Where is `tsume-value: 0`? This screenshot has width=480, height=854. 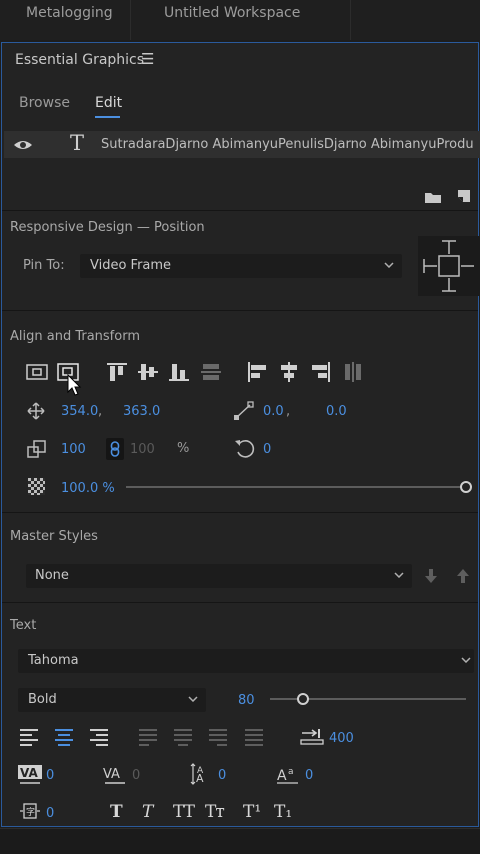
tsume-value: 0 is located at coordinates (50, 813).